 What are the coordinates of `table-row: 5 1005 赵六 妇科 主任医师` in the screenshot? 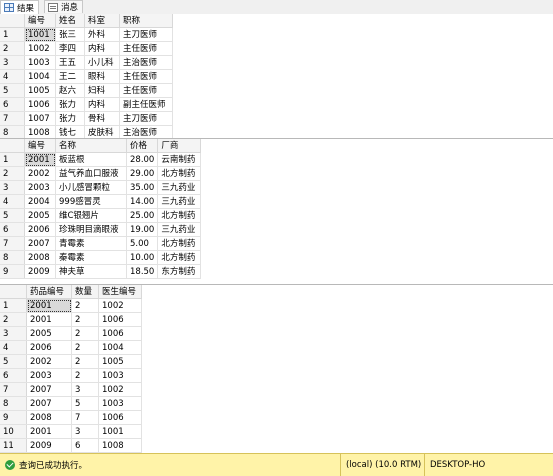 It's located at (86, 90).